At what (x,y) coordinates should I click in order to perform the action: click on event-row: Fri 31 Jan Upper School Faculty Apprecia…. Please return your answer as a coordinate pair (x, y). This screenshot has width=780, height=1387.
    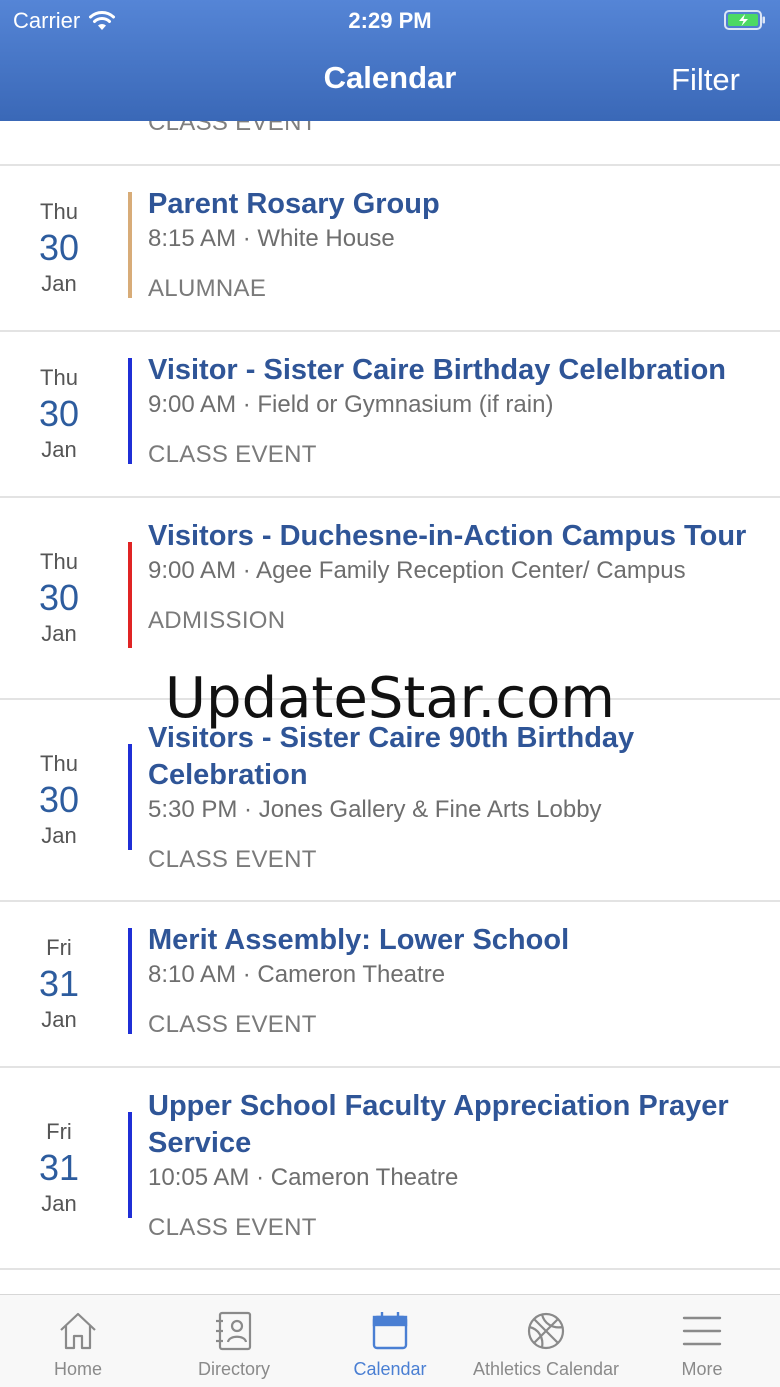
    Looking at the image, I should click on (390, 1169).